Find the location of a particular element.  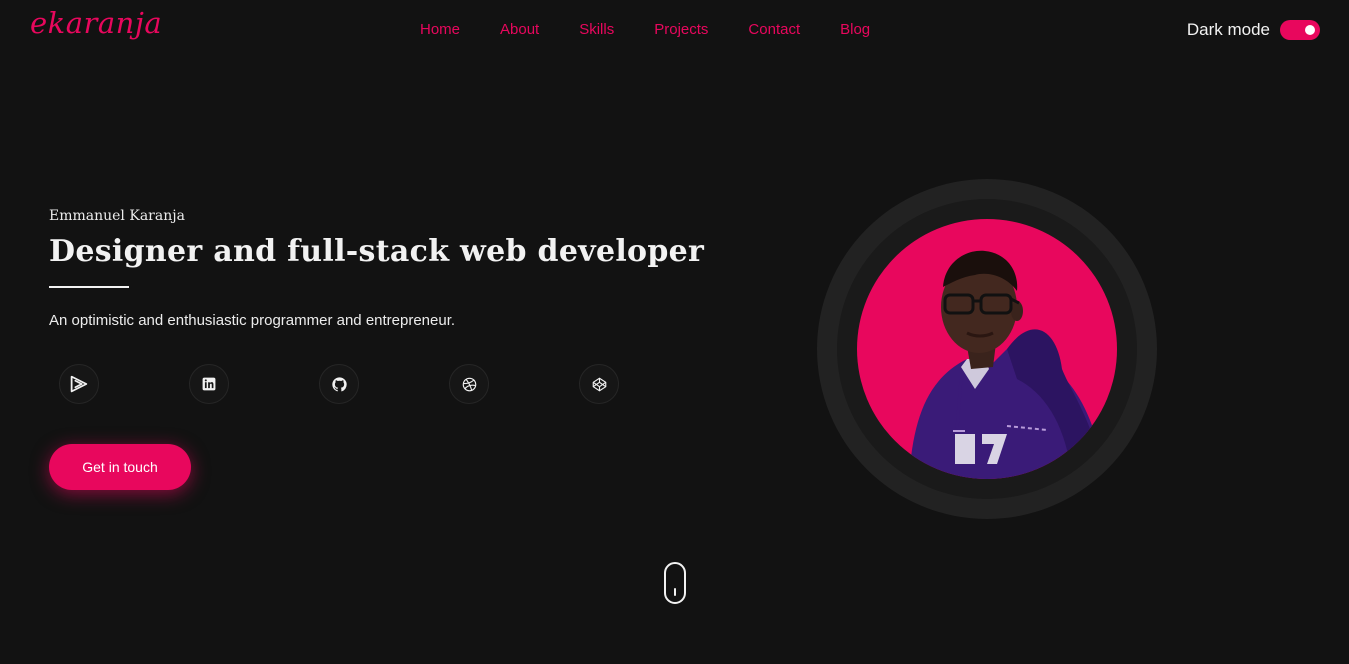

hero-title: Designer and full-stack web developer is located at coordinates (377, 251).